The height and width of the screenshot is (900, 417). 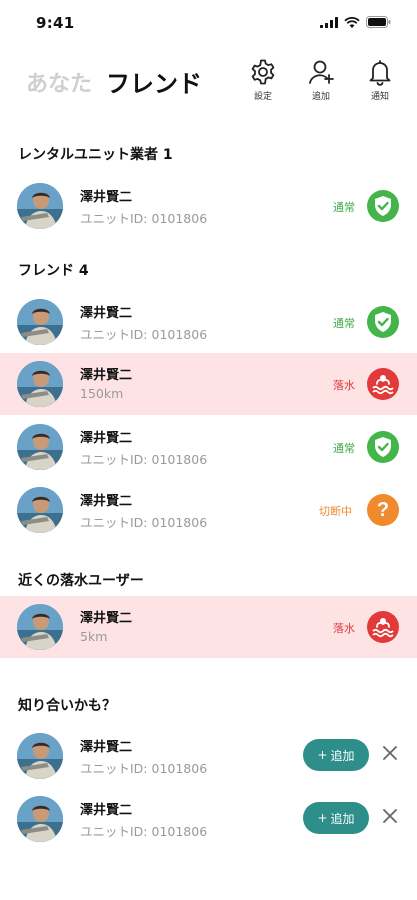 I want to click on friend-row: 澤井賢二 5km 落水, so click(x=208, y=627).